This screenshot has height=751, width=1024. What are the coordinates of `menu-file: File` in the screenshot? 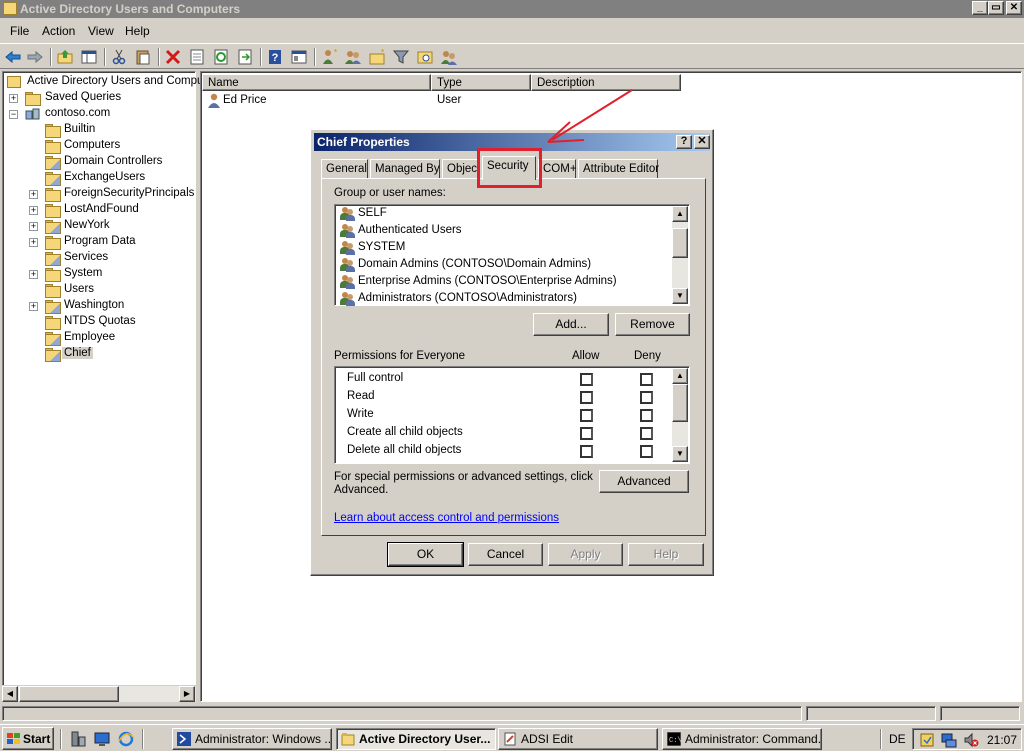 It's located at (19, 31).